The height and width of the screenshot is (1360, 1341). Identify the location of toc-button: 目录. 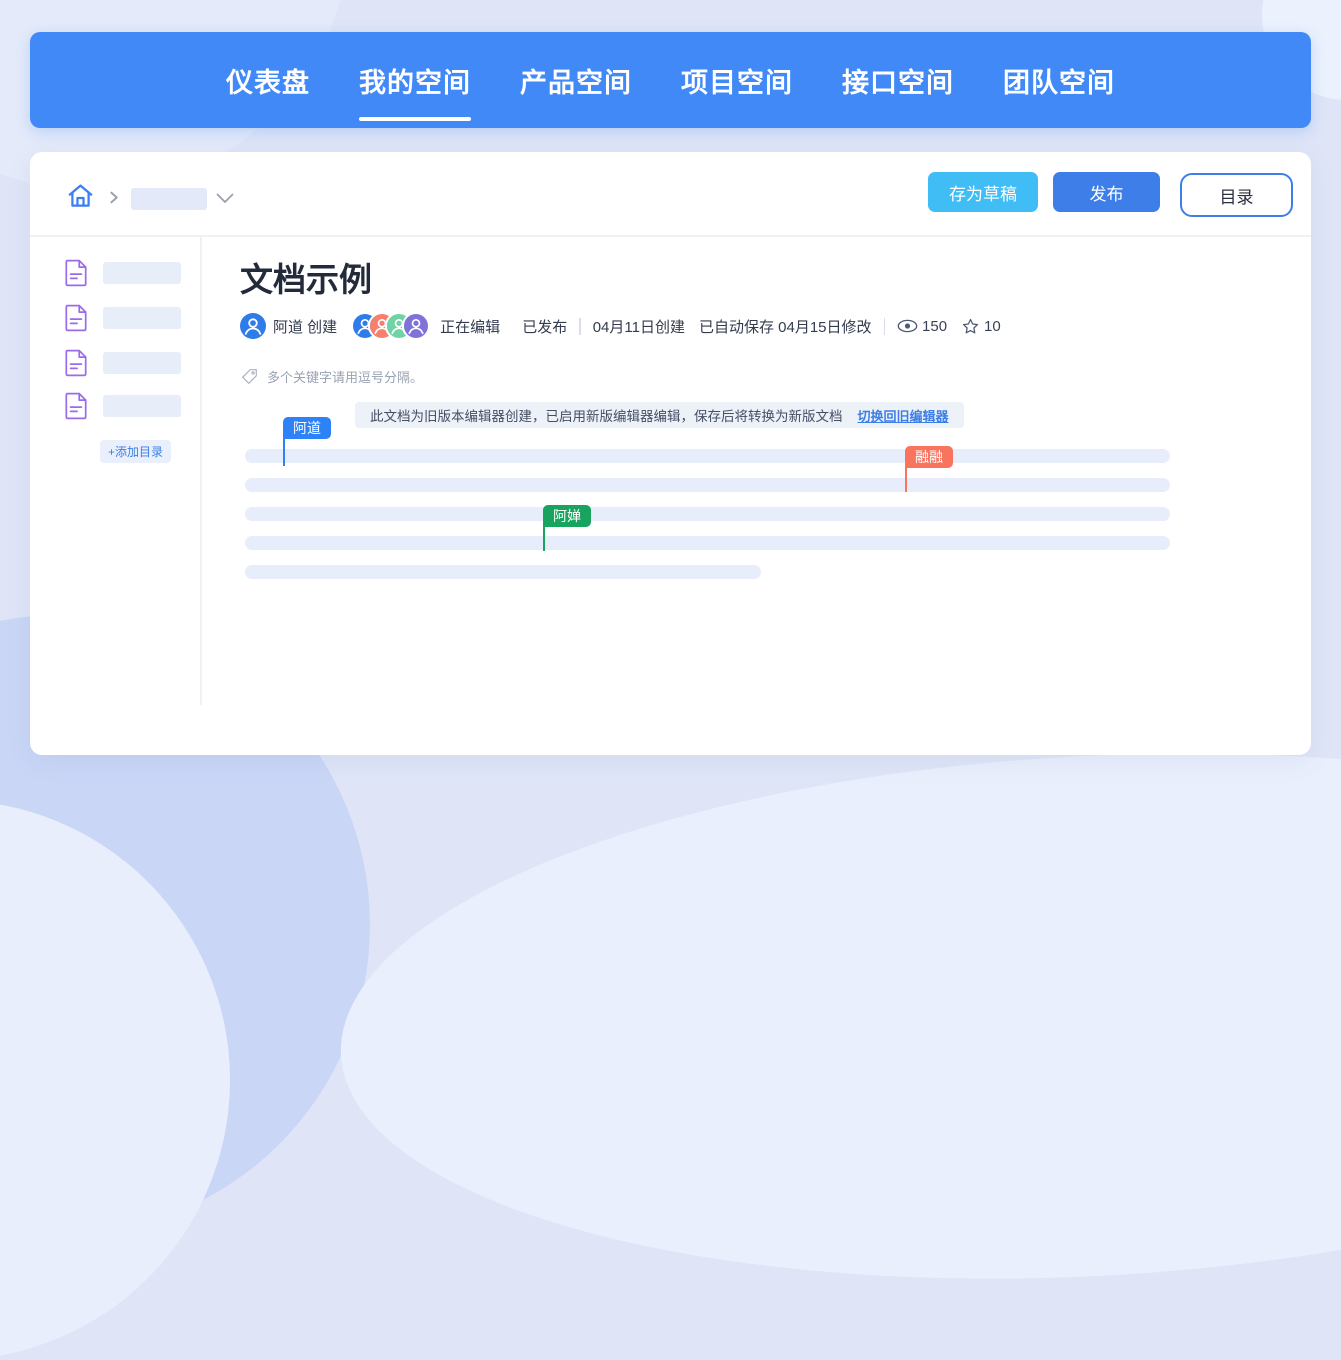
(1236, 195).